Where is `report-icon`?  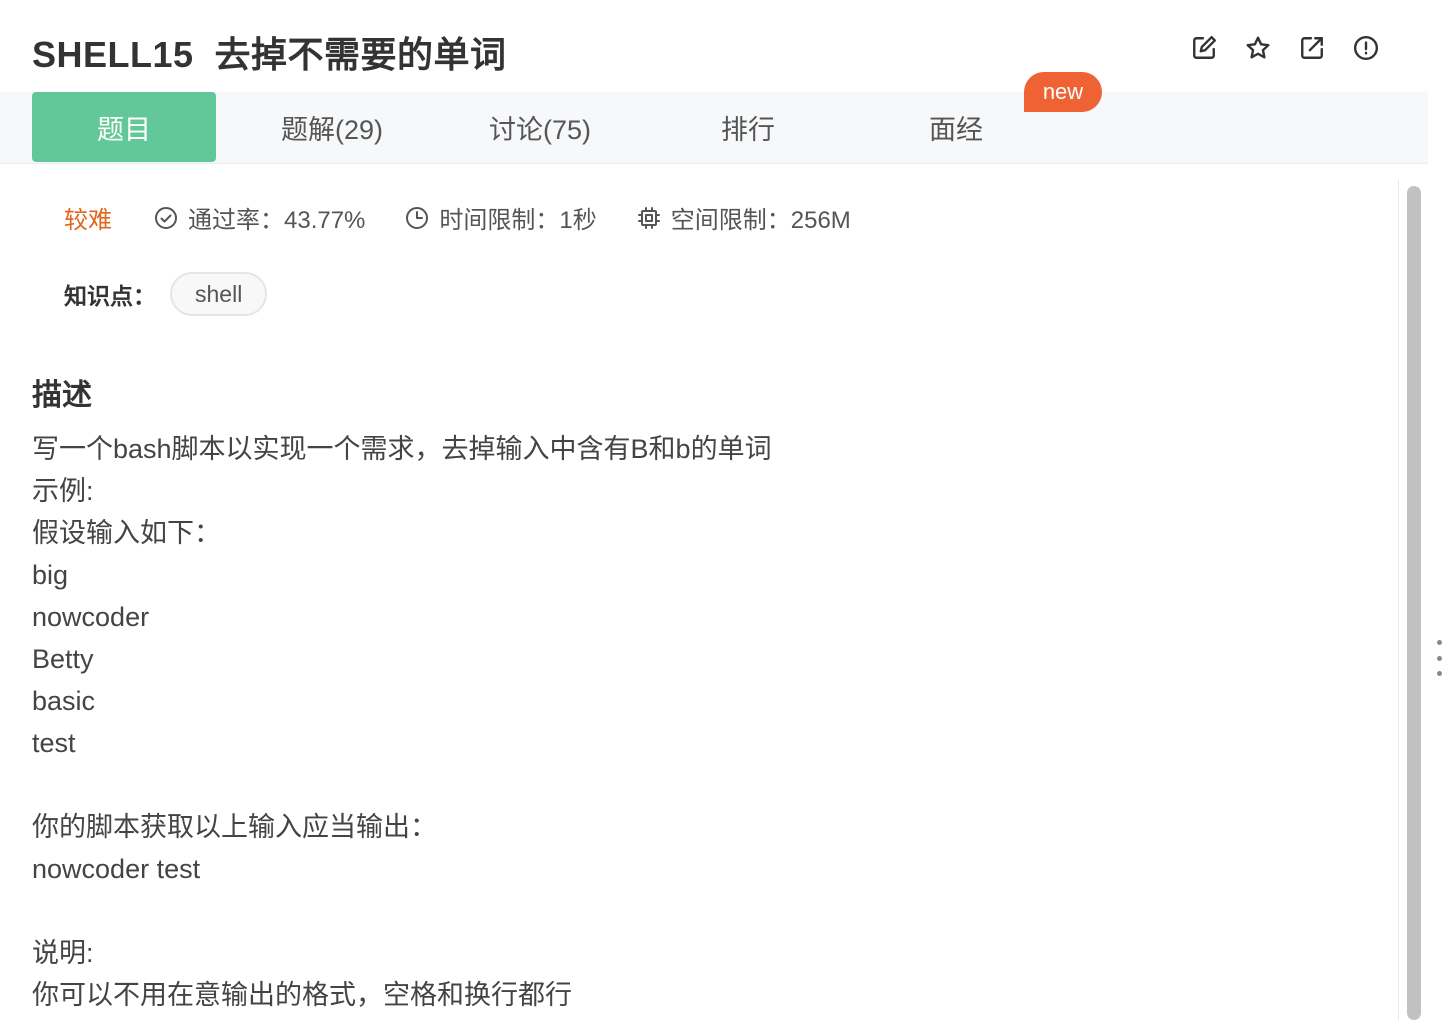 report-icon is located at coordinates (1366, 48).